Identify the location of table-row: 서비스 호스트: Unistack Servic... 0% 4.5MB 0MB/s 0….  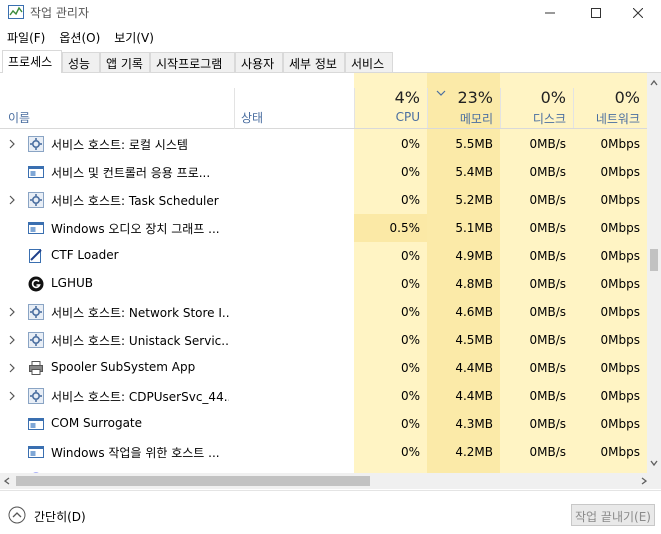
(323, 340).